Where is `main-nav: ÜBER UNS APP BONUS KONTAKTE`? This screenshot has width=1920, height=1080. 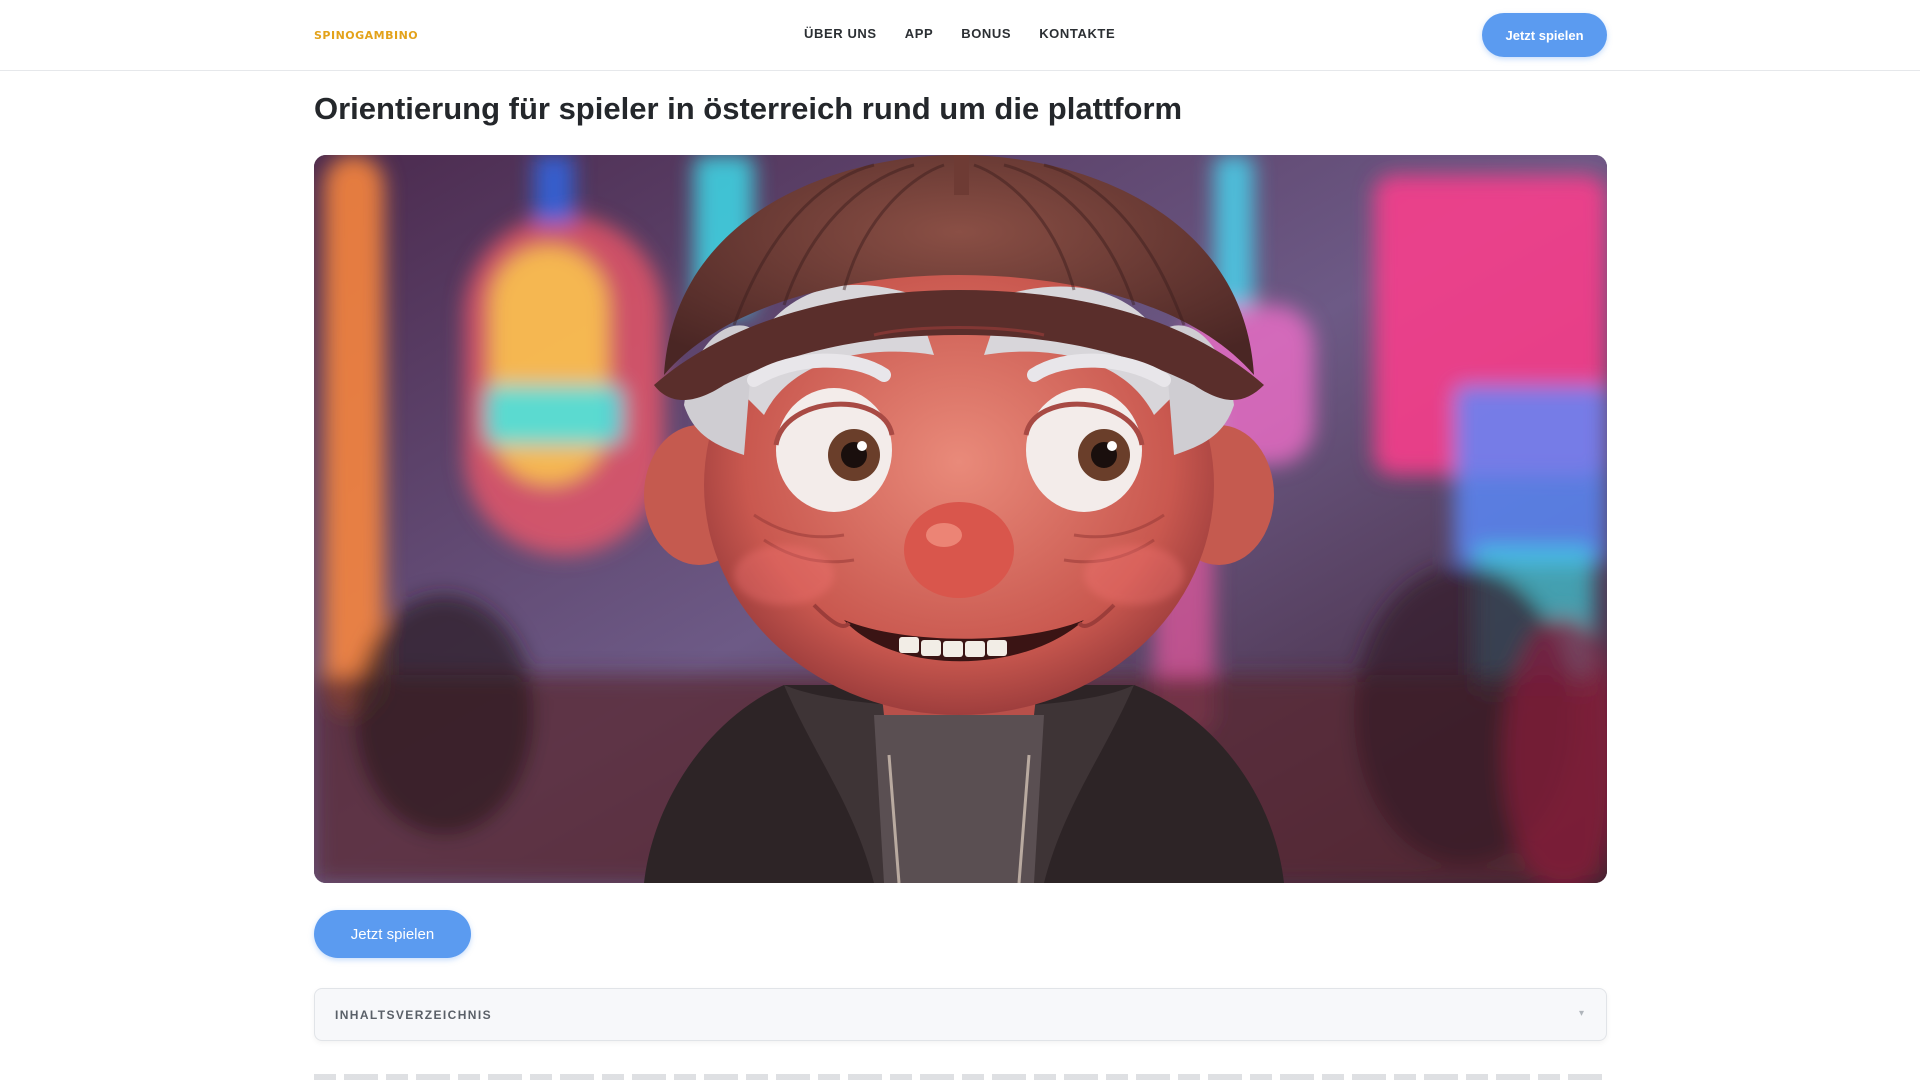
main-nav: ÜBER UNS APP BONUS KONTAKTE is located at coordinates (959, 33).